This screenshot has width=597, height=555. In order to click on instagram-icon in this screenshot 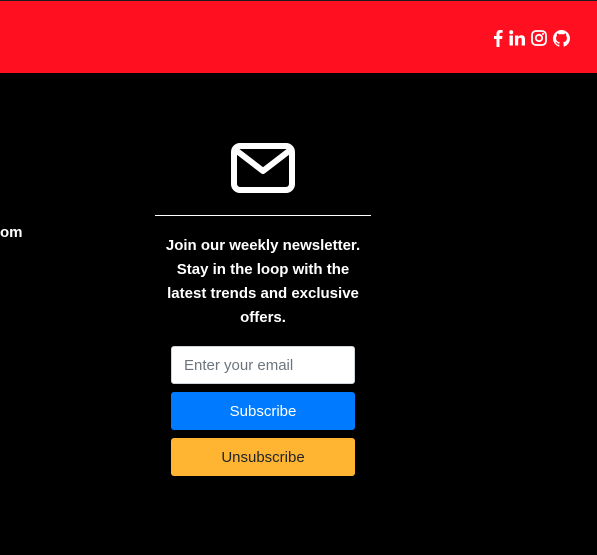, I will do `click(539, 38)`.